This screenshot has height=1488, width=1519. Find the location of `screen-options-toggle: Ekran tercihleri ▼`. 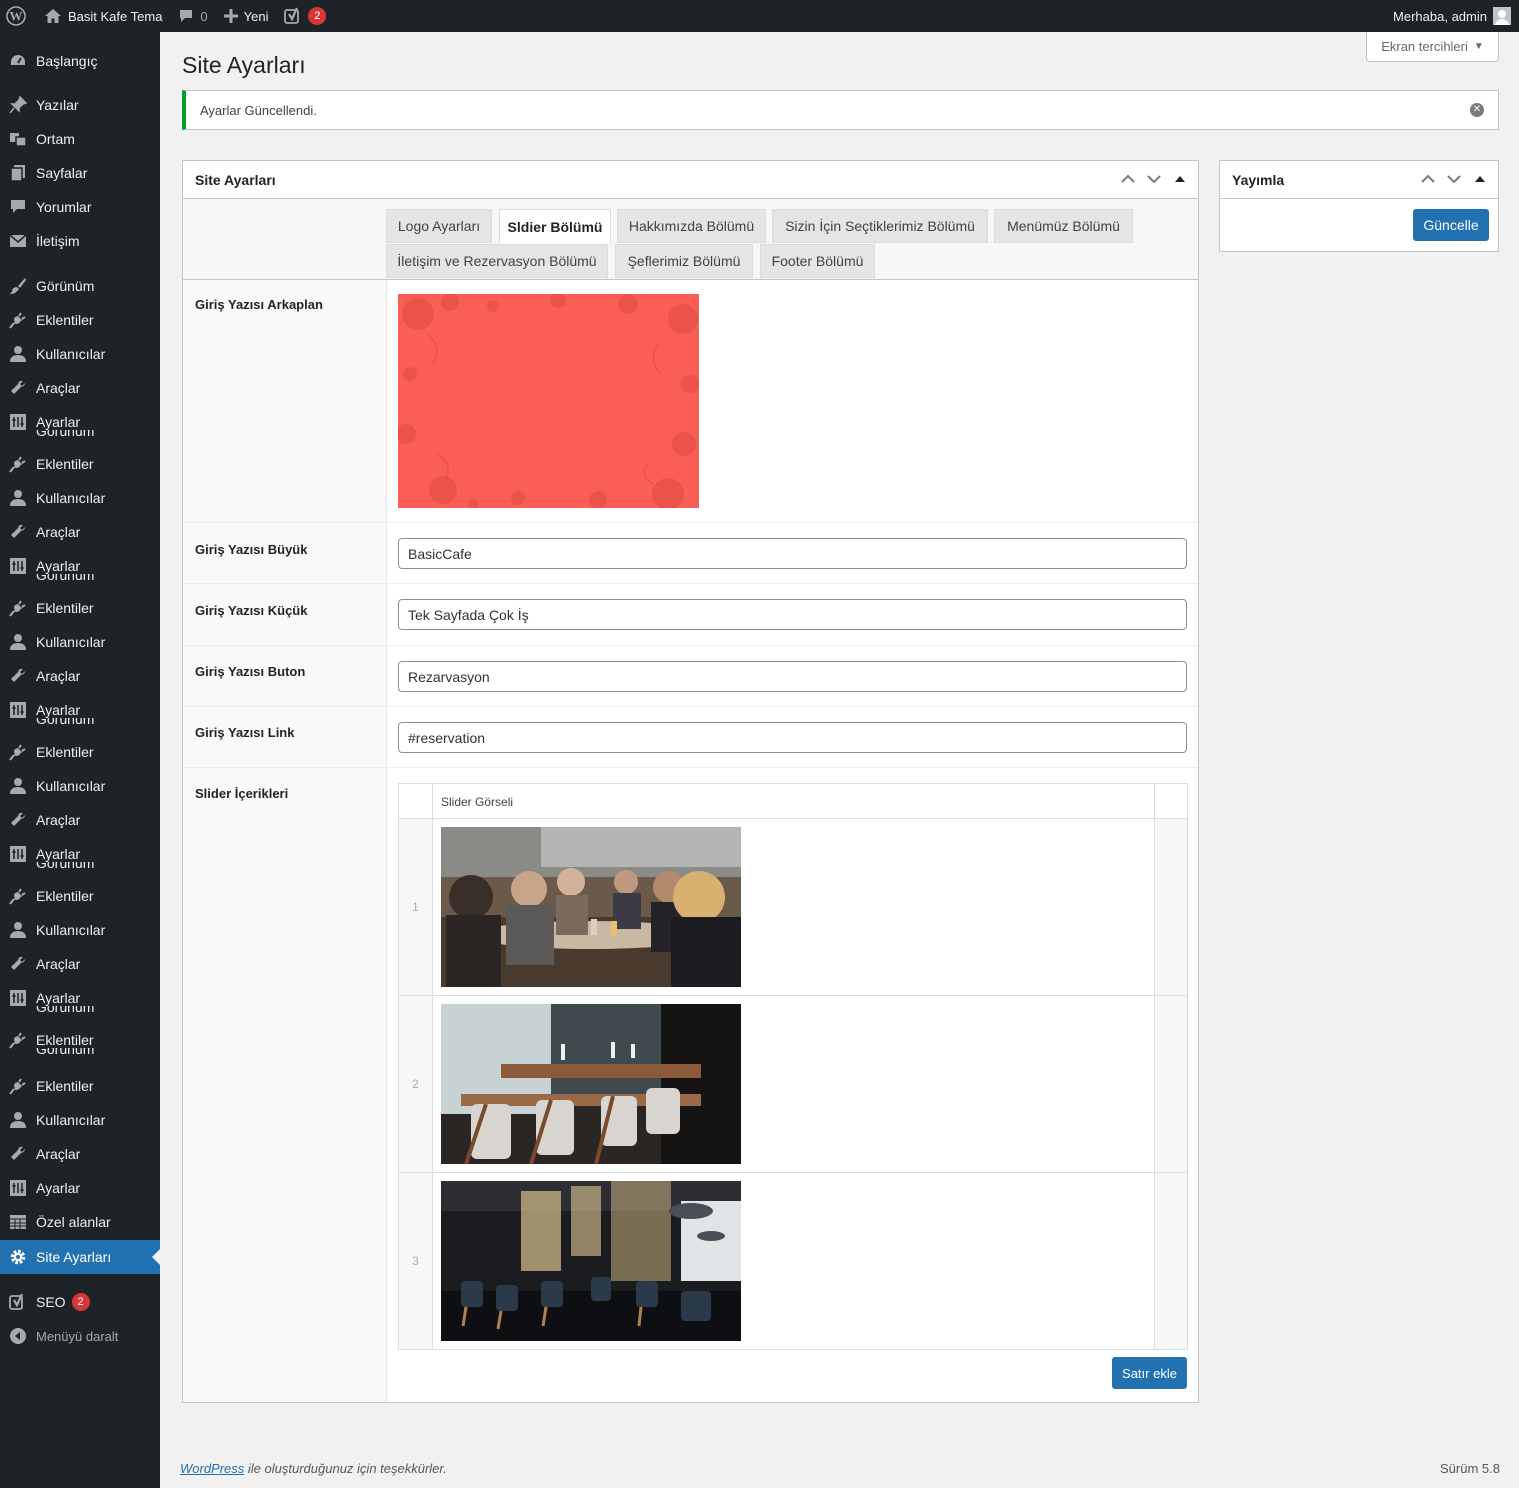

screen-options-toggle: Ekran tercihleri ▼ is located at coordinates (1432, 47).